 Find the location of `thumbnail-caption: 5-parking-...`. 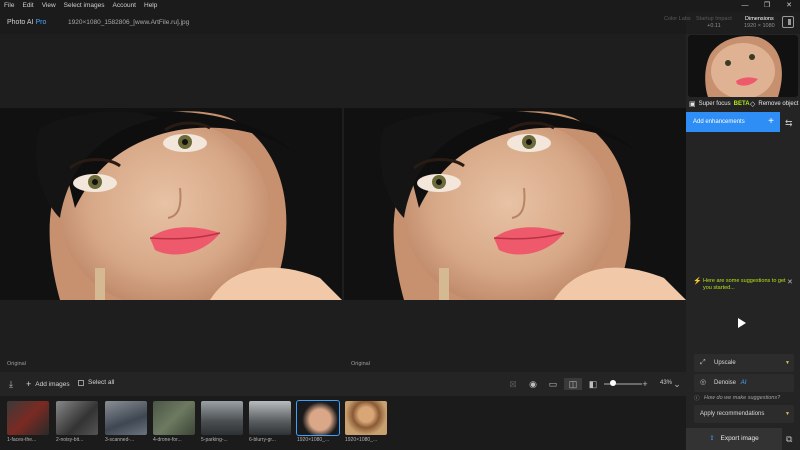

thumbnail-caption: 5-parking-... is located at coordinates (214, 440).